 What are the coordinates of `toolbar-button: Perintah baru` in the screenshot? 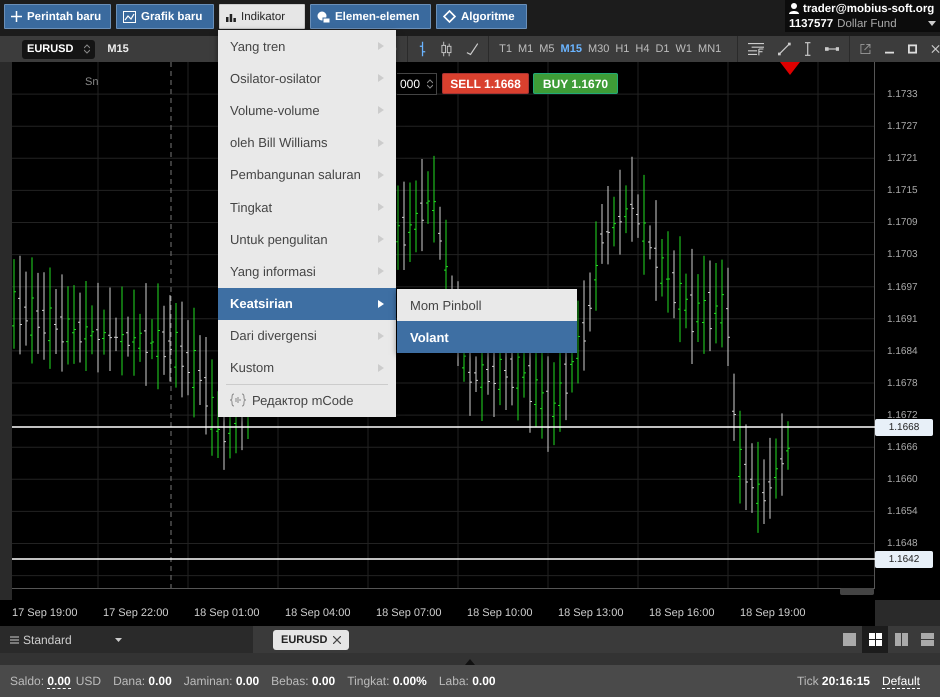 It's located at (57, 16).